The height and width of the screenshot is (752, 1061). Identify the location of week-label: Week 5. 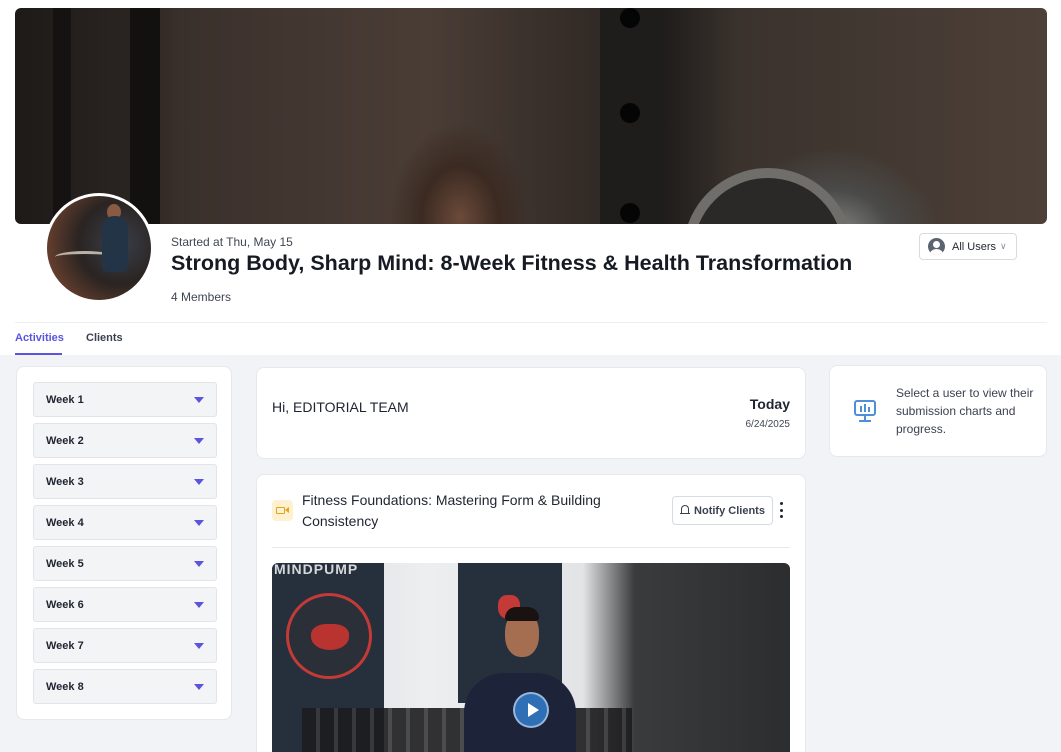
(65, 563).